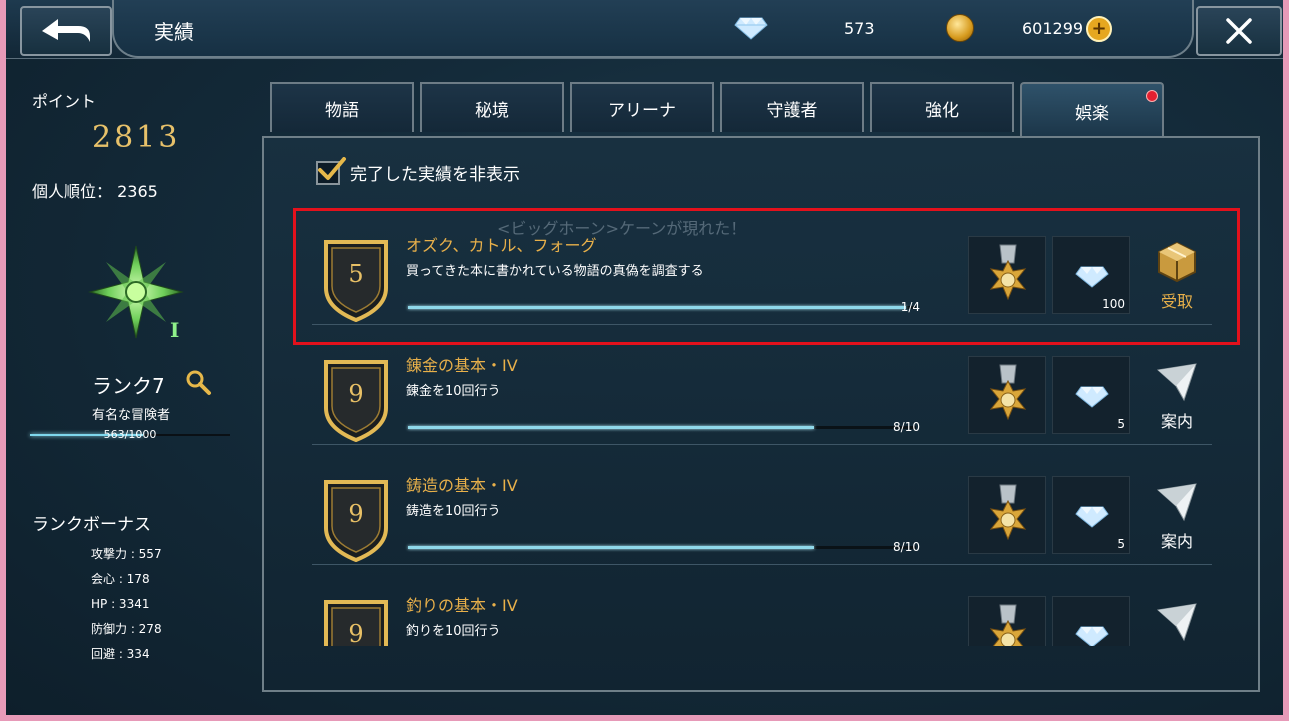  What do you see at coordinates (120, 654) in the screenshot?
I see `bonus-evasion: 回避 : 334` at bounding box center [120, 654].